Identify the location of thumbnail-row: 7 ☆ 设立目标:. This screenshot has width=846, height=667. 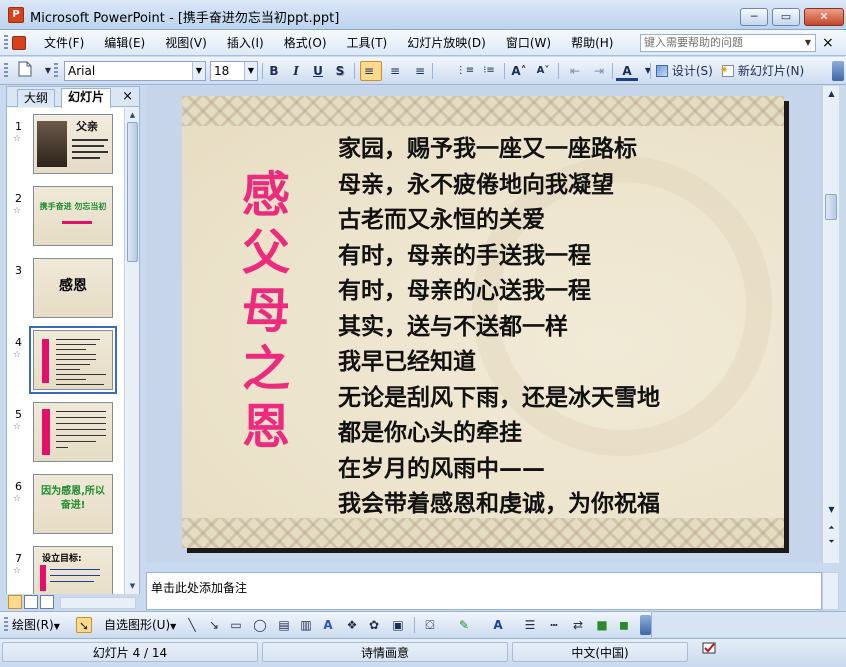
(65, 567).